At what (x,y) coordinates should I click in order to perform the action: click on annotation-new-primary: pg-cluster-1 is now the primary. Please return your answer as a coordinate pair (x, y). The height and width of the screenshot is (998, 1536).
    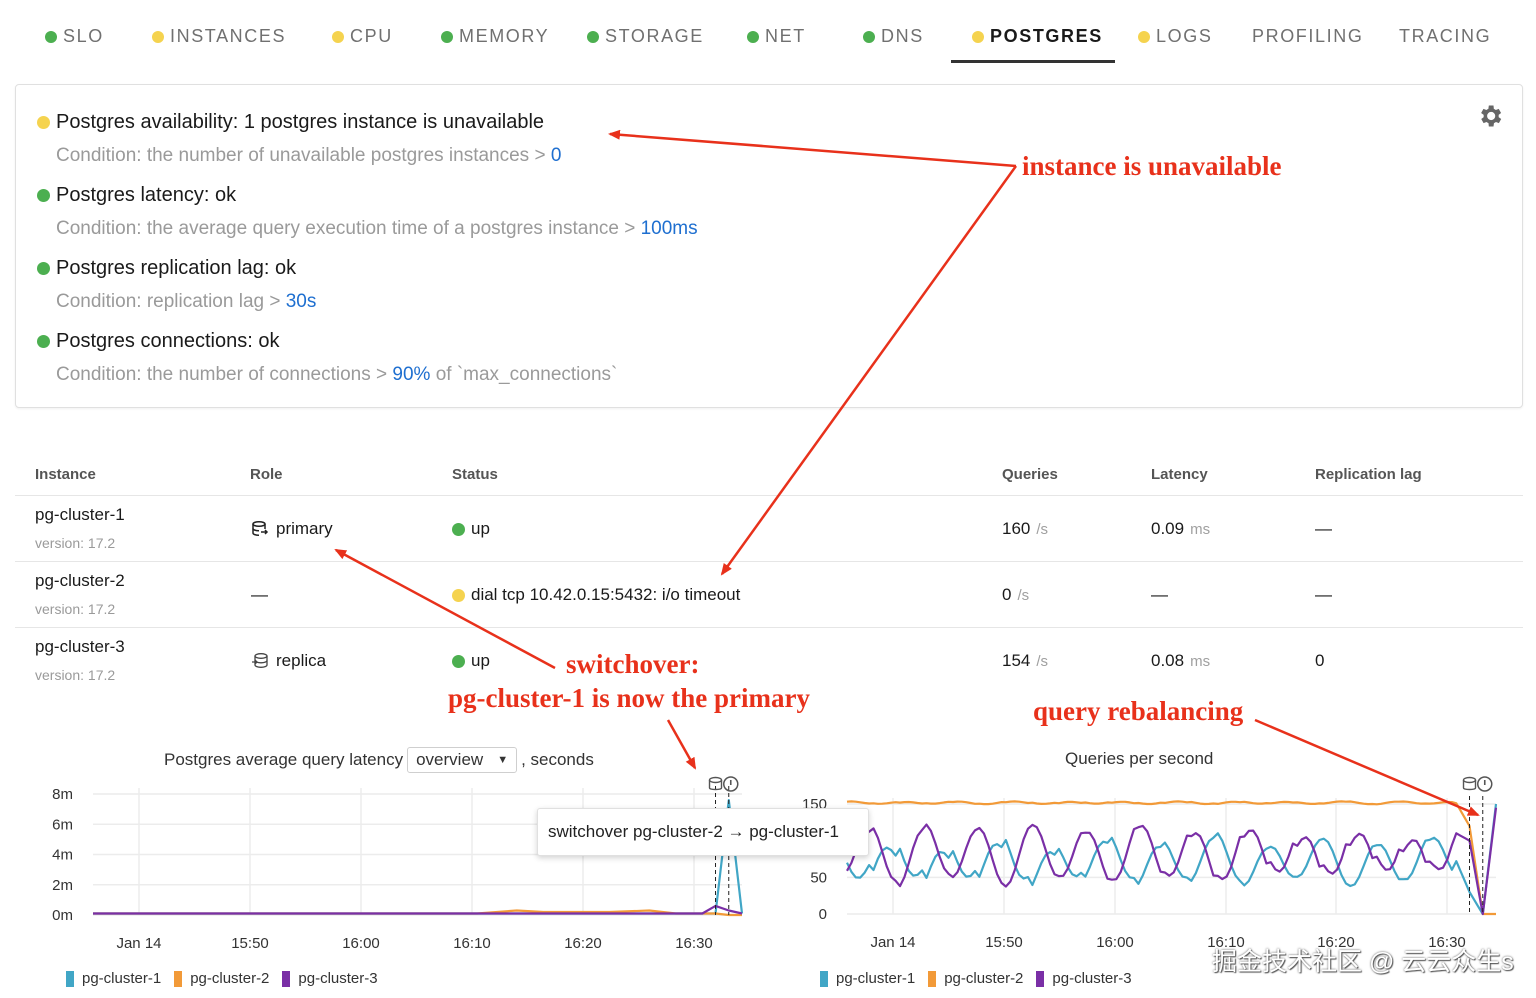
    Looking at the image, I should click on (629, 698).